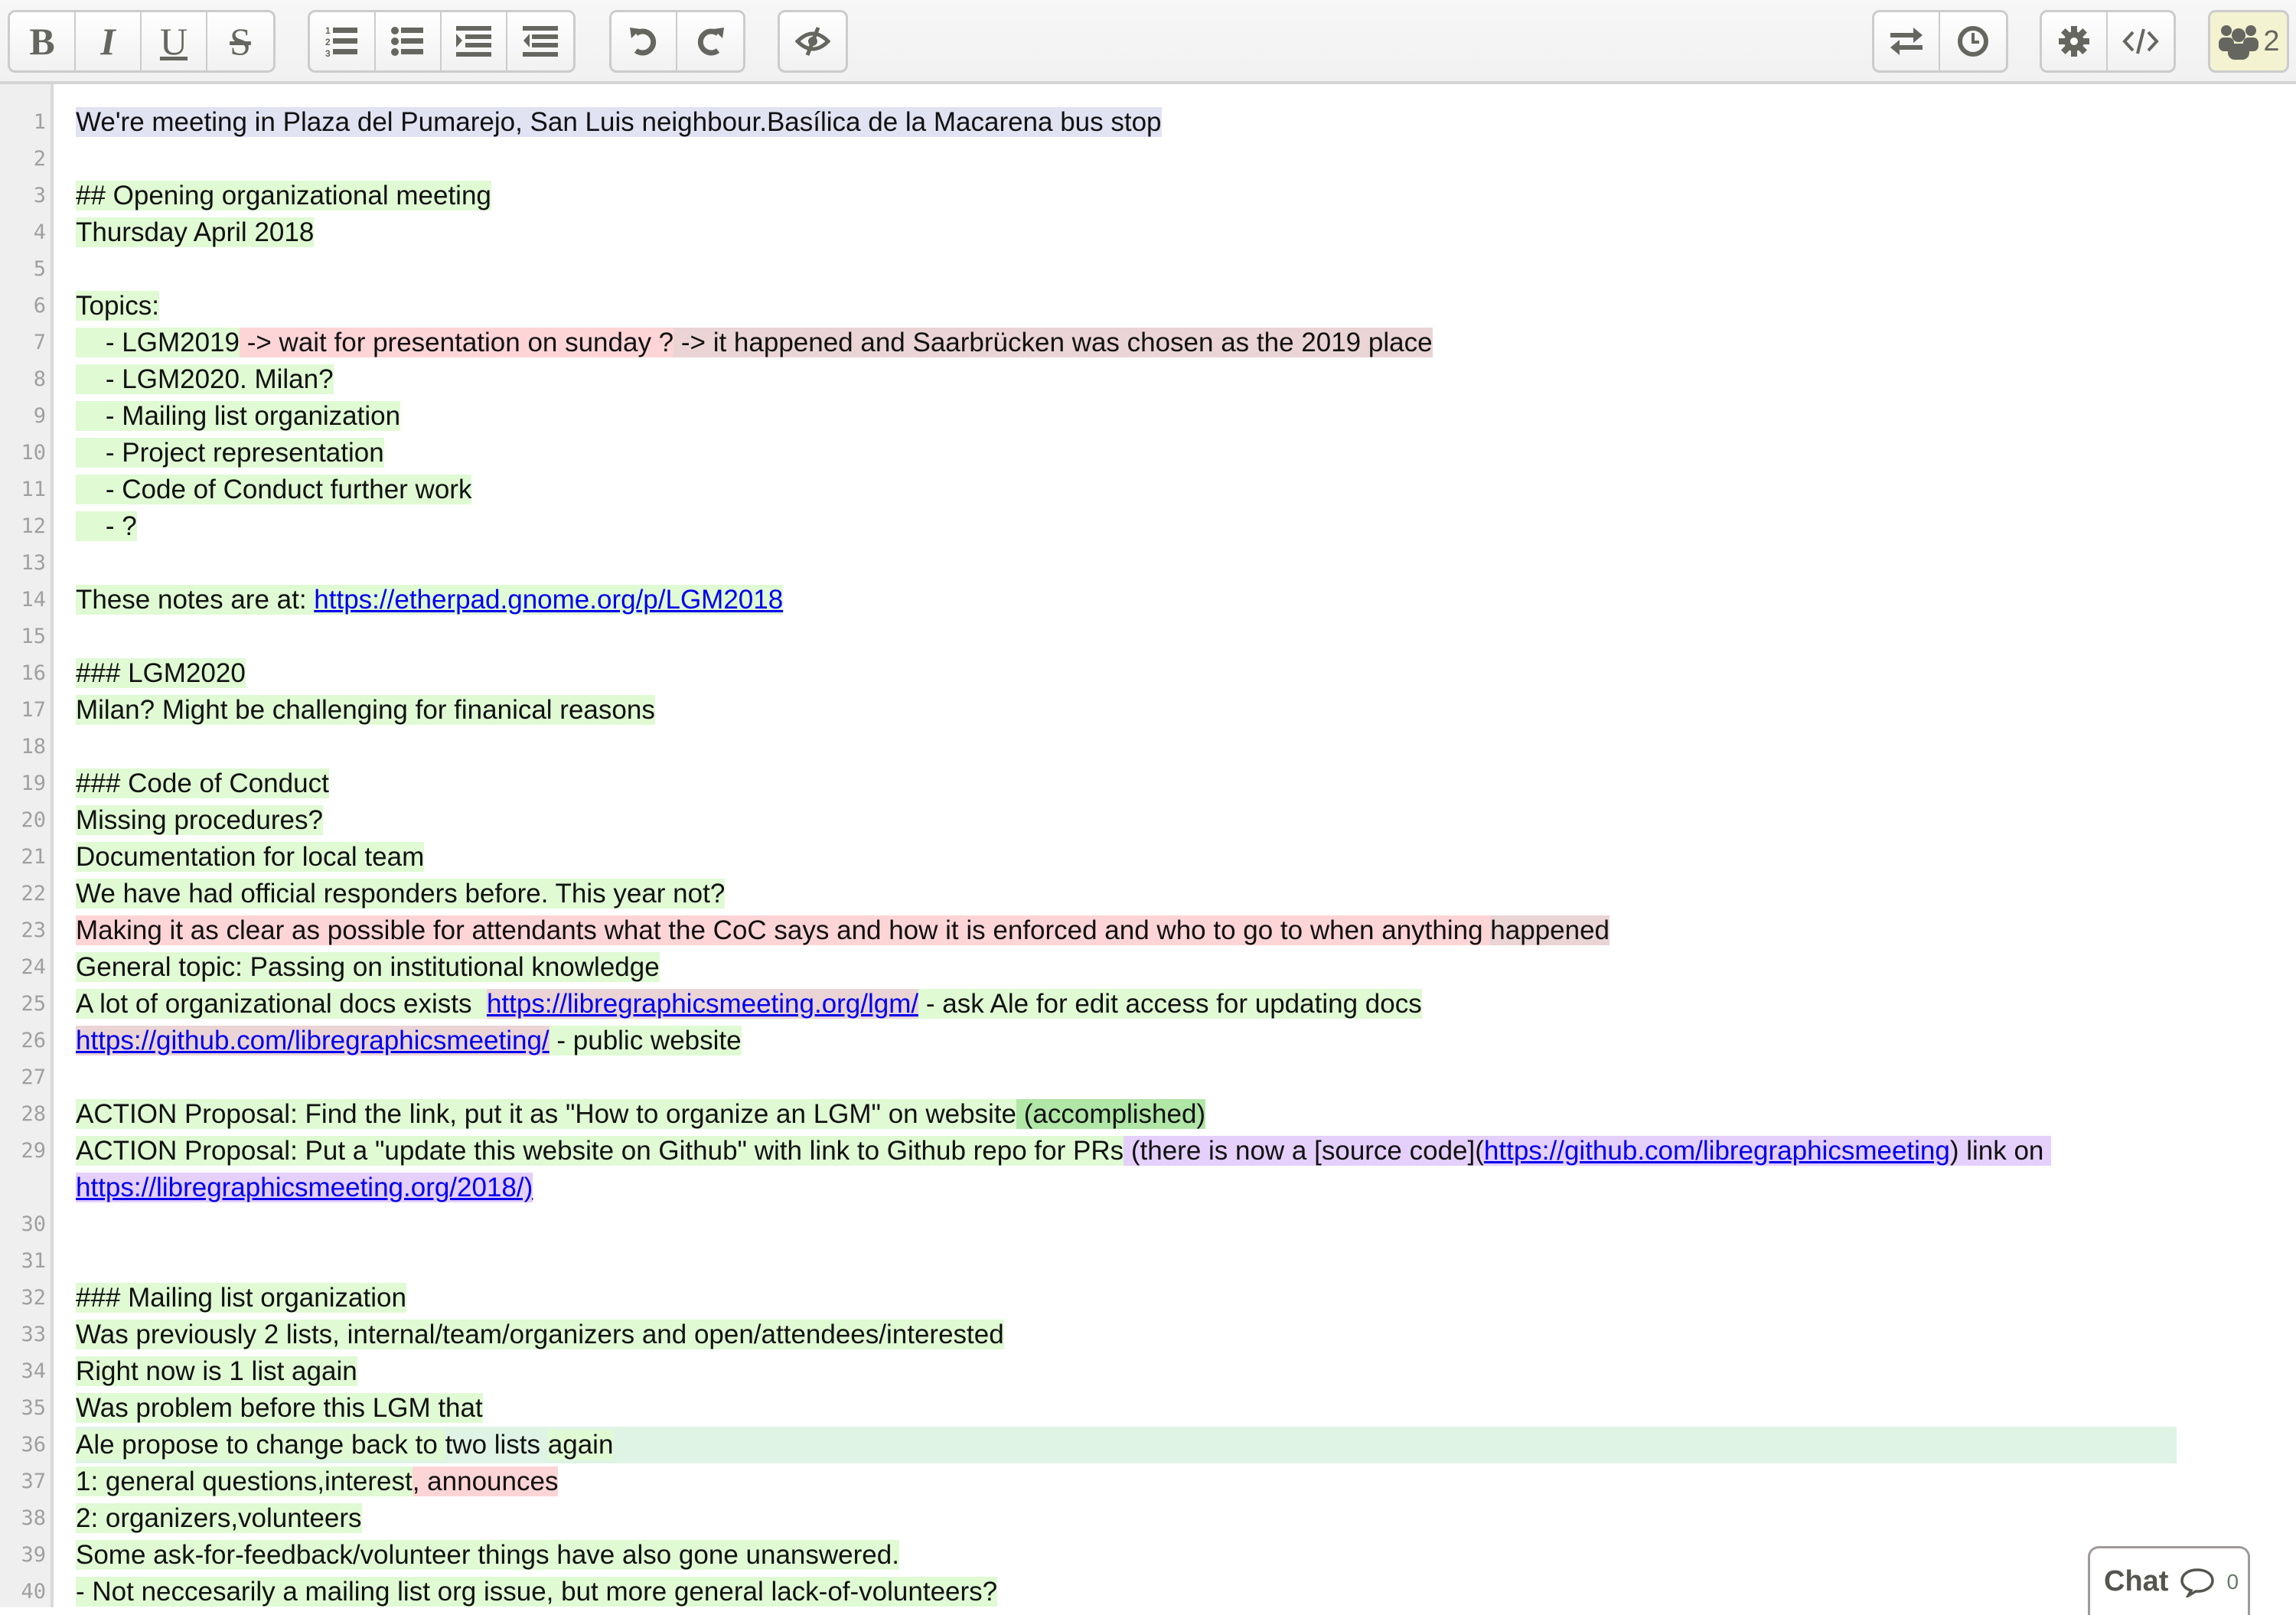 The height and width of the screenshot is (1615, 2296). Describe the element at coordinates (409, 41) in the screenshot. I see `unordered-list-button` at that location.